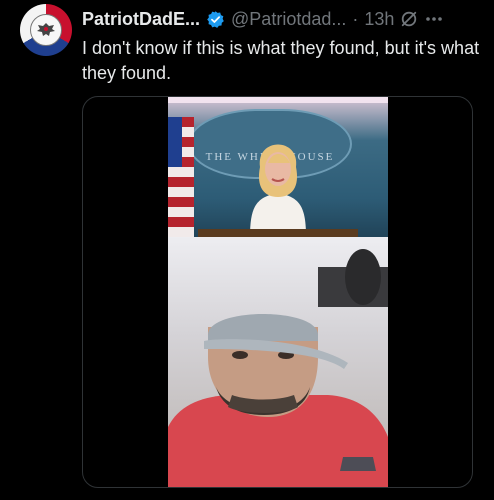 This screenshot has height=500, width=494. I want to click on post-time: 13h, so click(379, 19).